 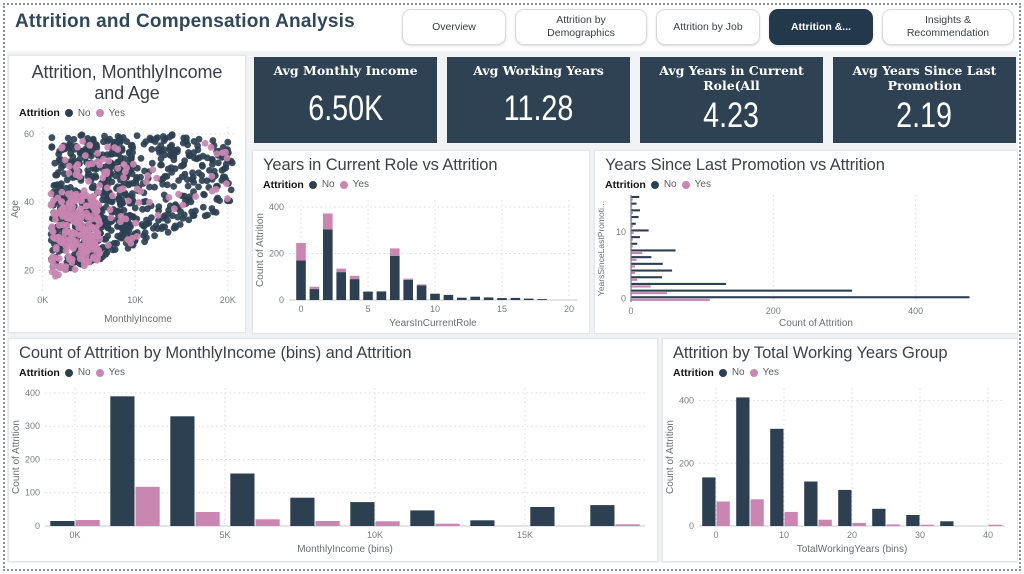 I want to click on kpi-title: Avg Working Years, so click(x=538, y=70).